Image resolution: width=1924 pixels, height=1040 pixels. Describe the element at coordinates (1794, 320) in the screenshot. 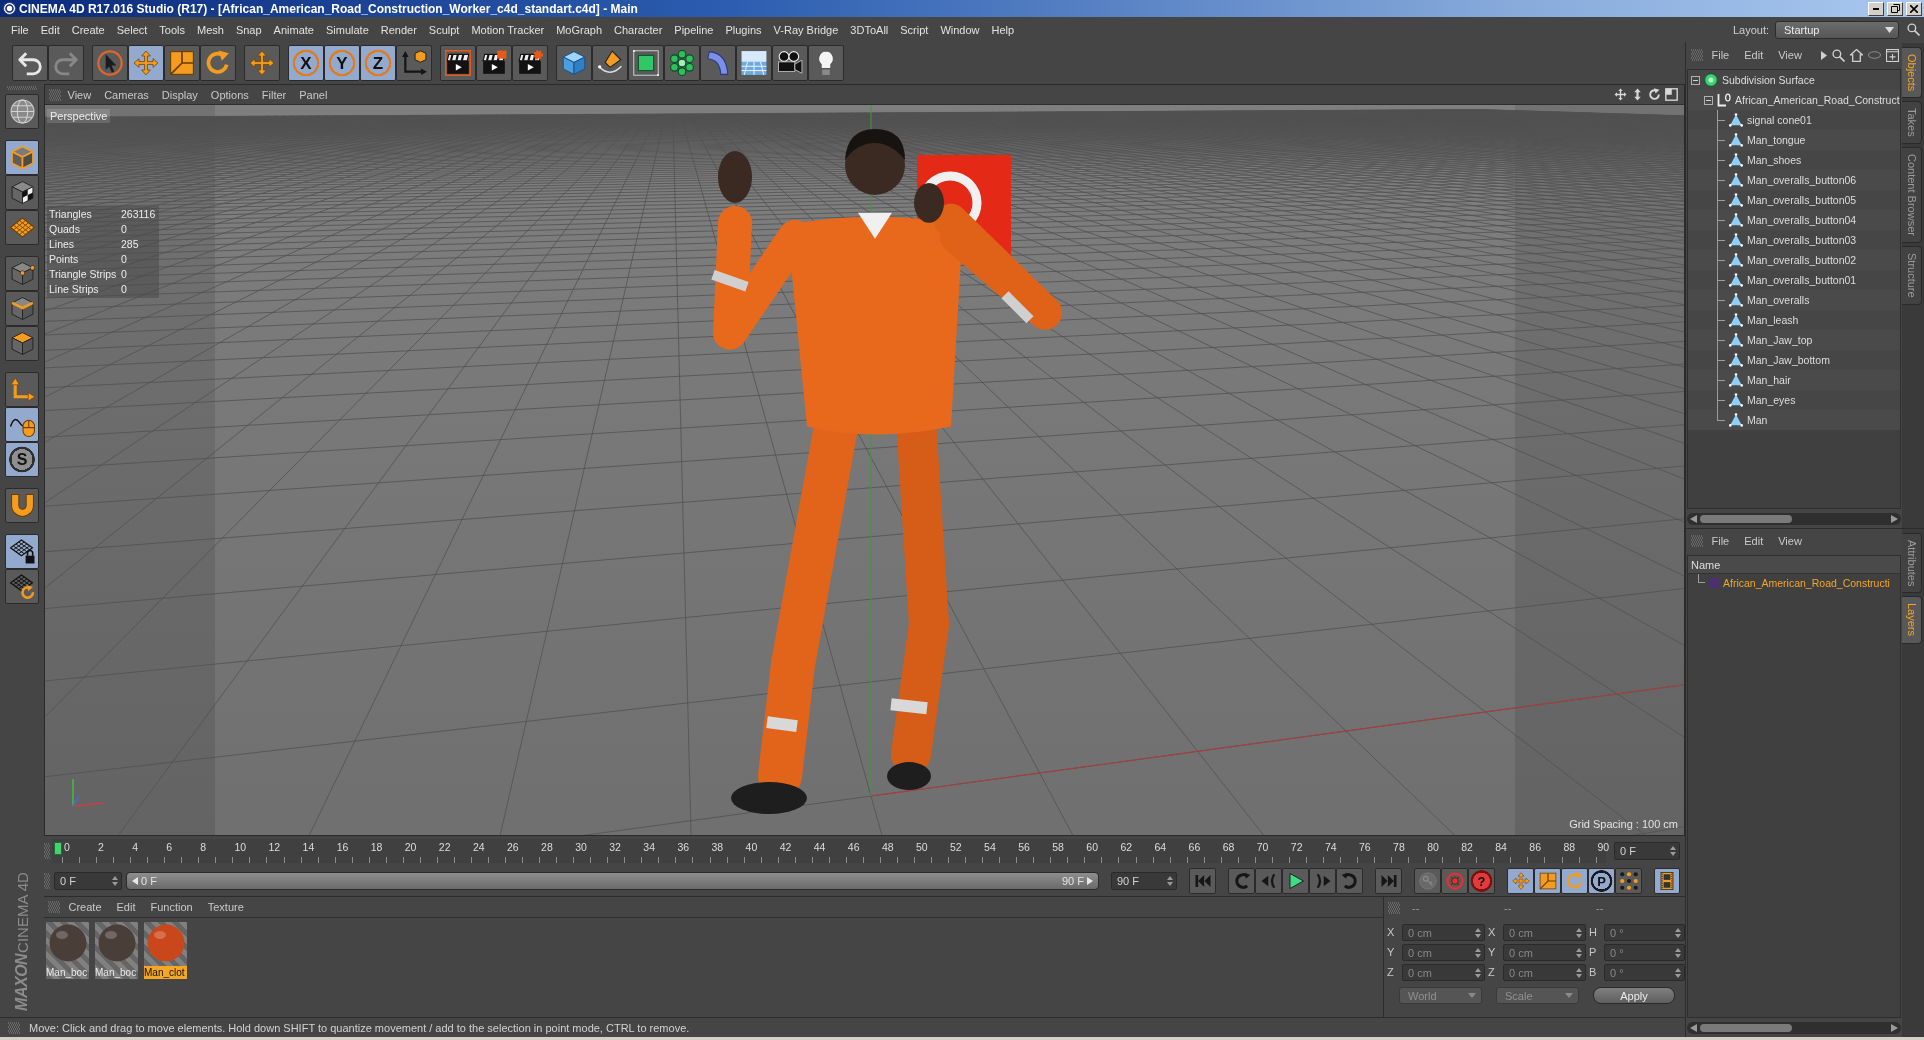

I see `object-row: Man_leash` at that location.